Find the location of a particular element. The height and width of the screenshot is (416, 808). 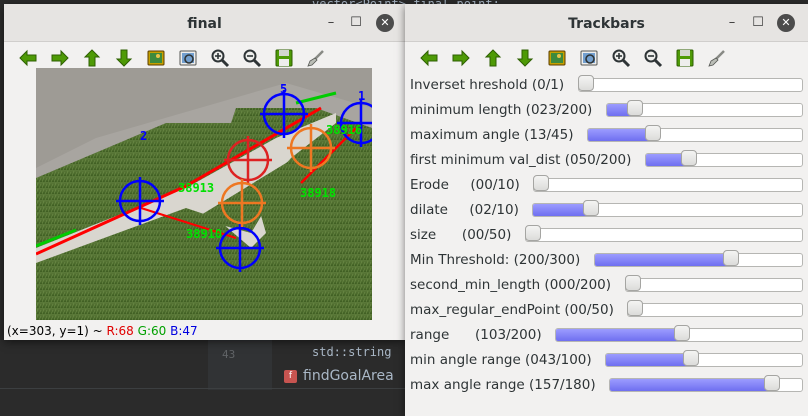

pan-up-icon is located at coordinates (493, 58).